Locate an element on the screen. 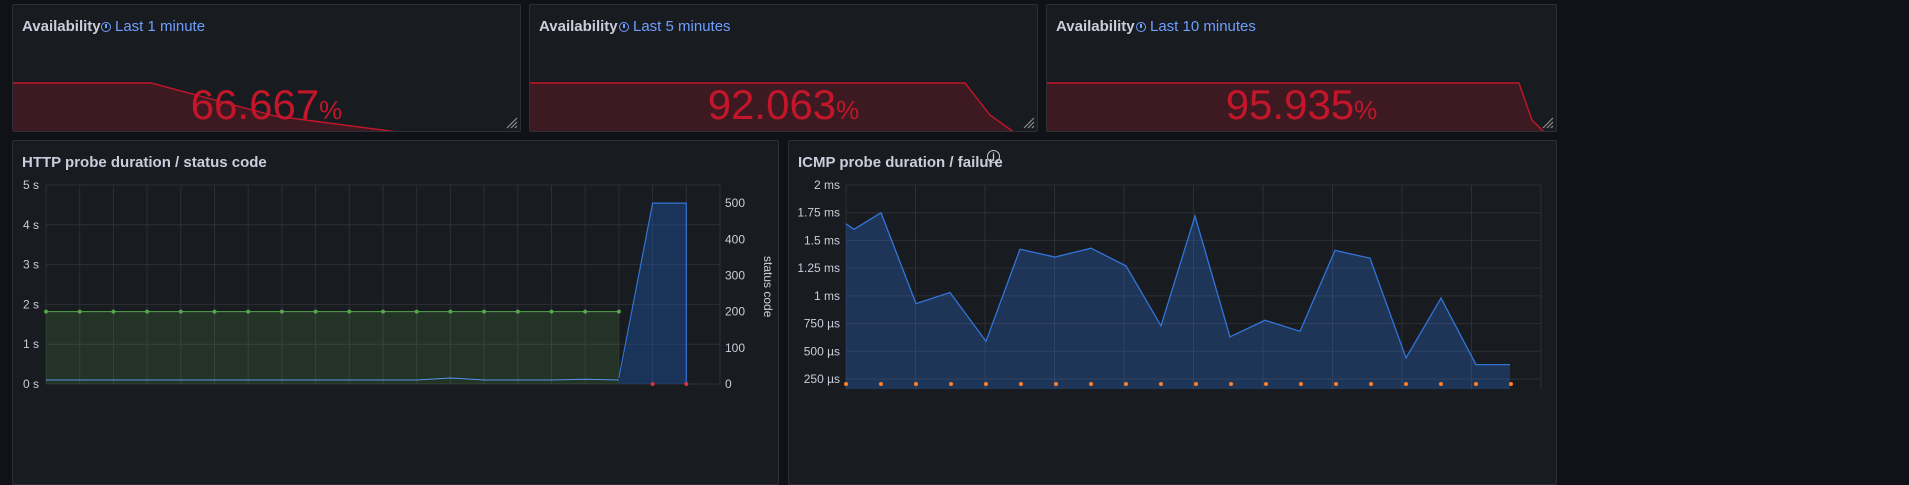 Image resolution: width=1909 pixels, height=485 pixels. axis-tick: 1.75 ms is located at coordinates (818, 213).